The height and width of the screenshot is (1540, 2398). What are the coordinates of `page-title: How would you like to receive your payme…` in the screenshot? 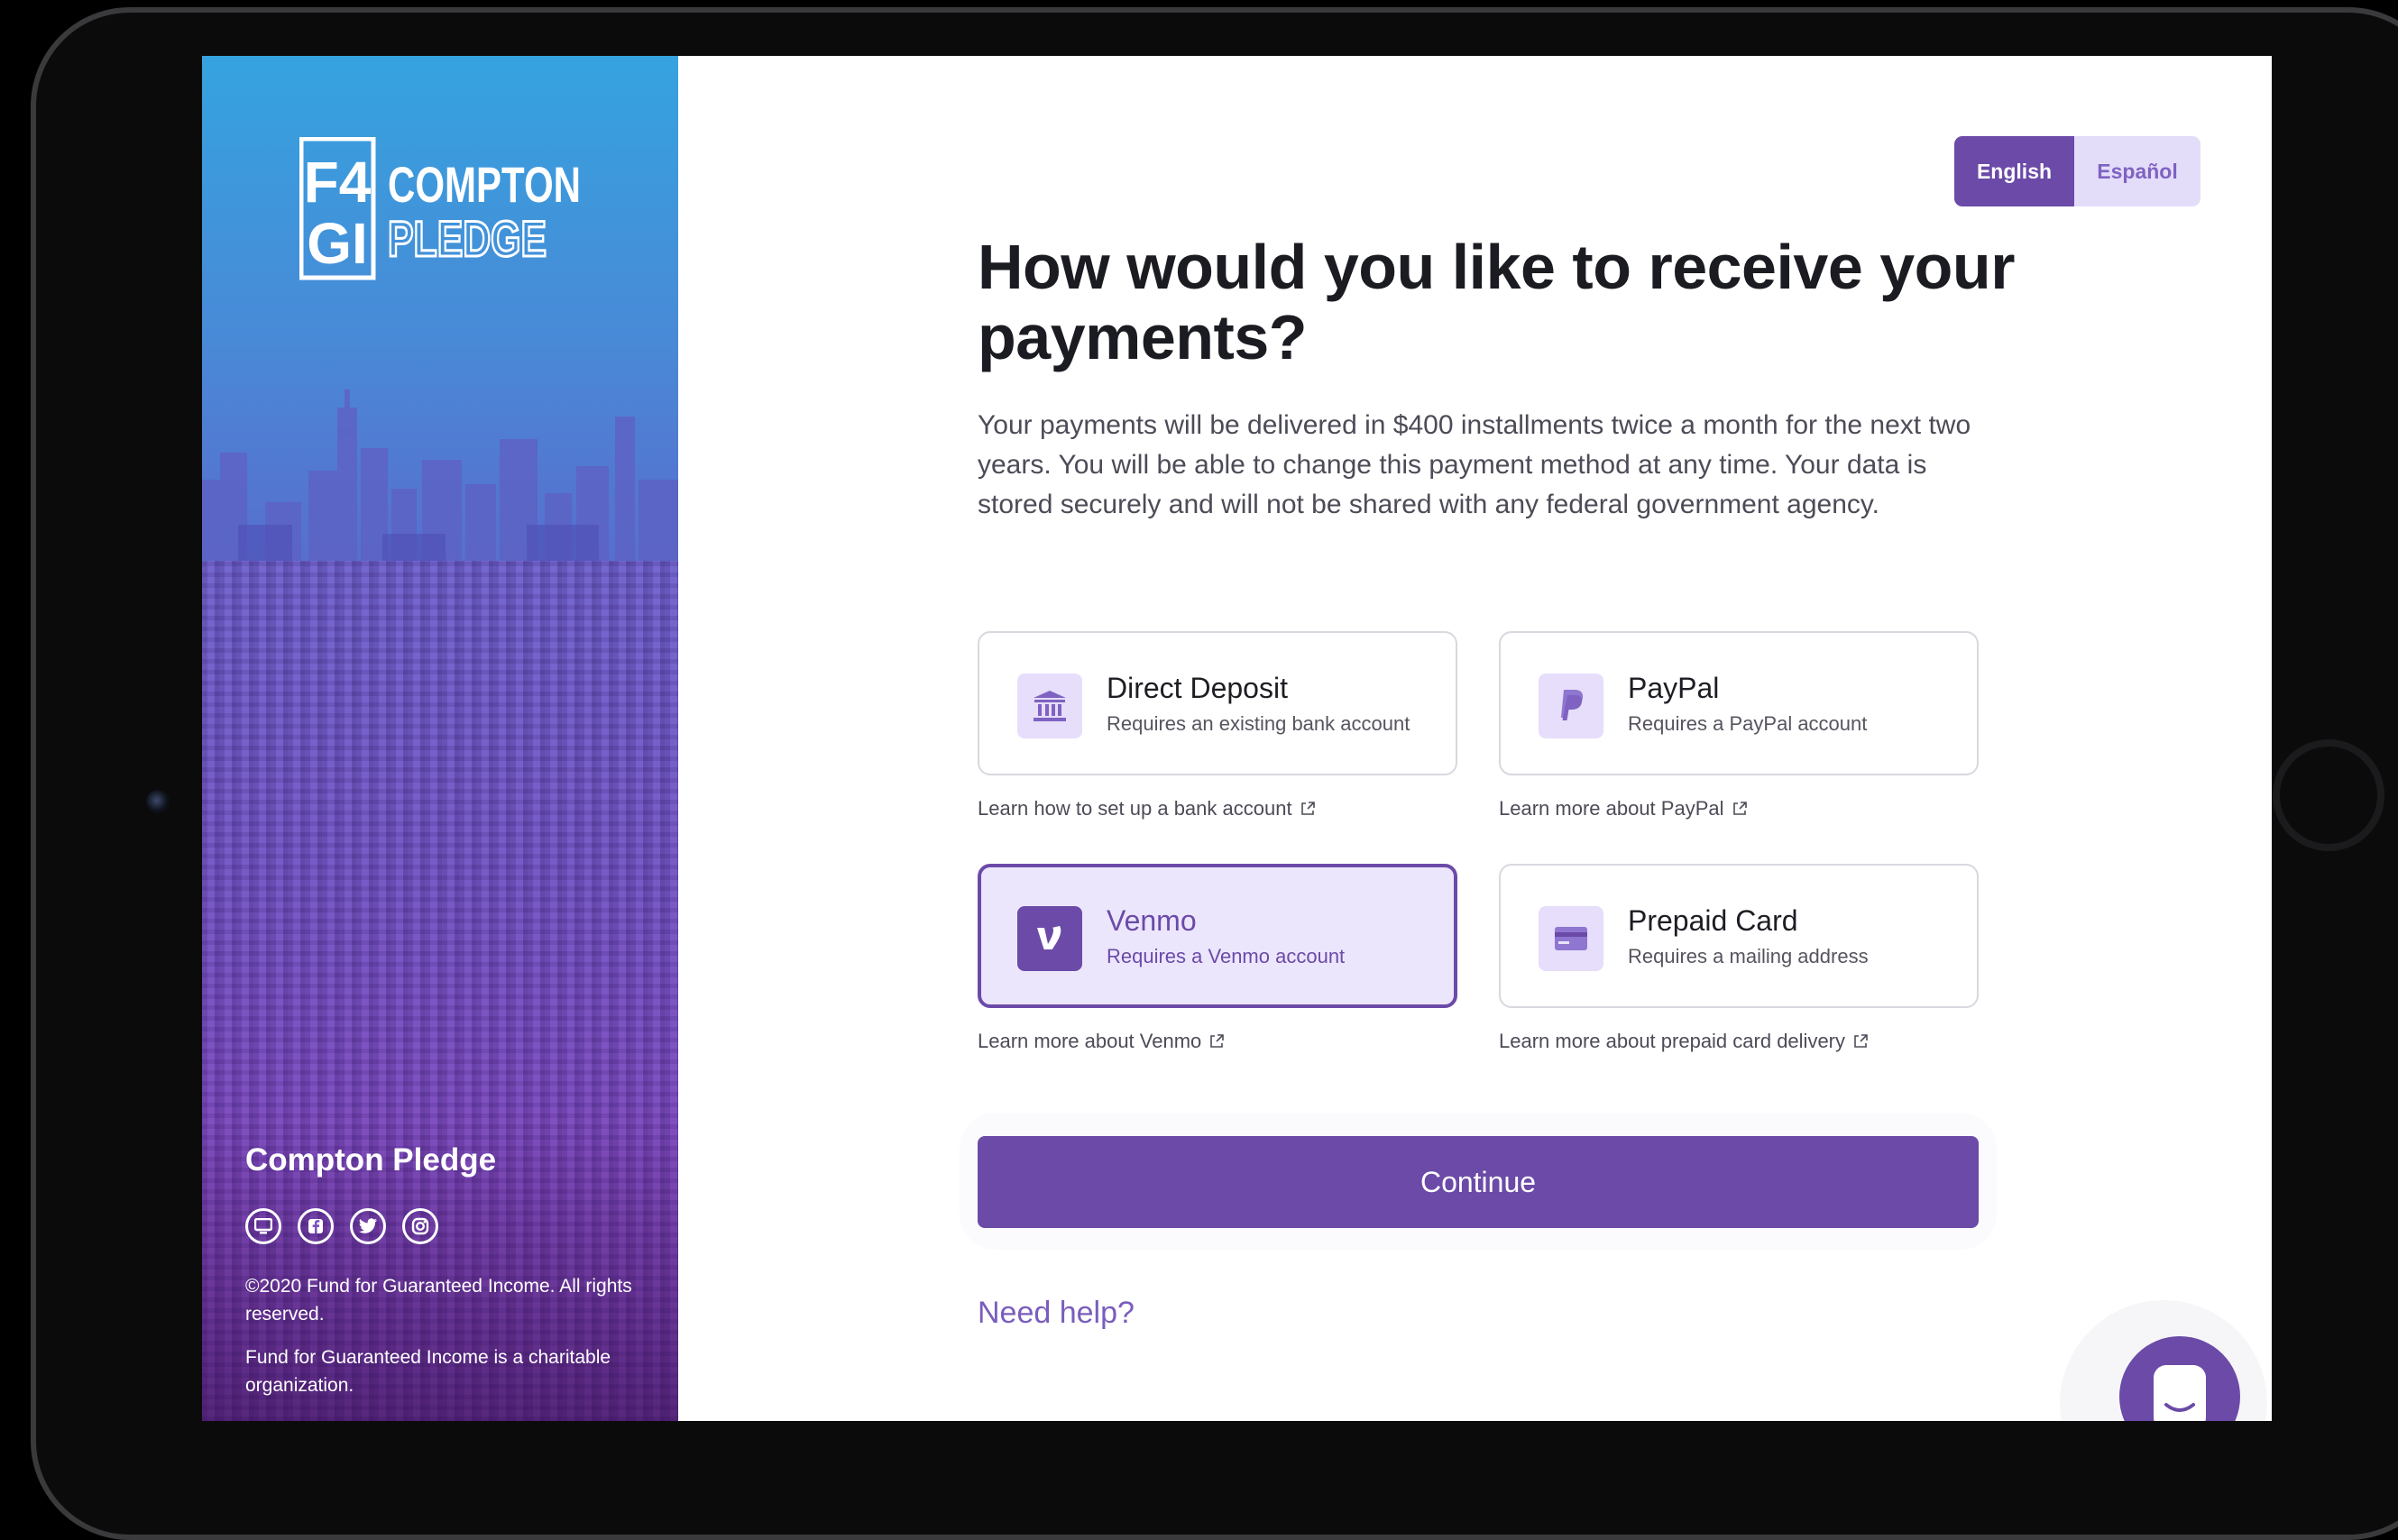 It's located at (1497, 302).